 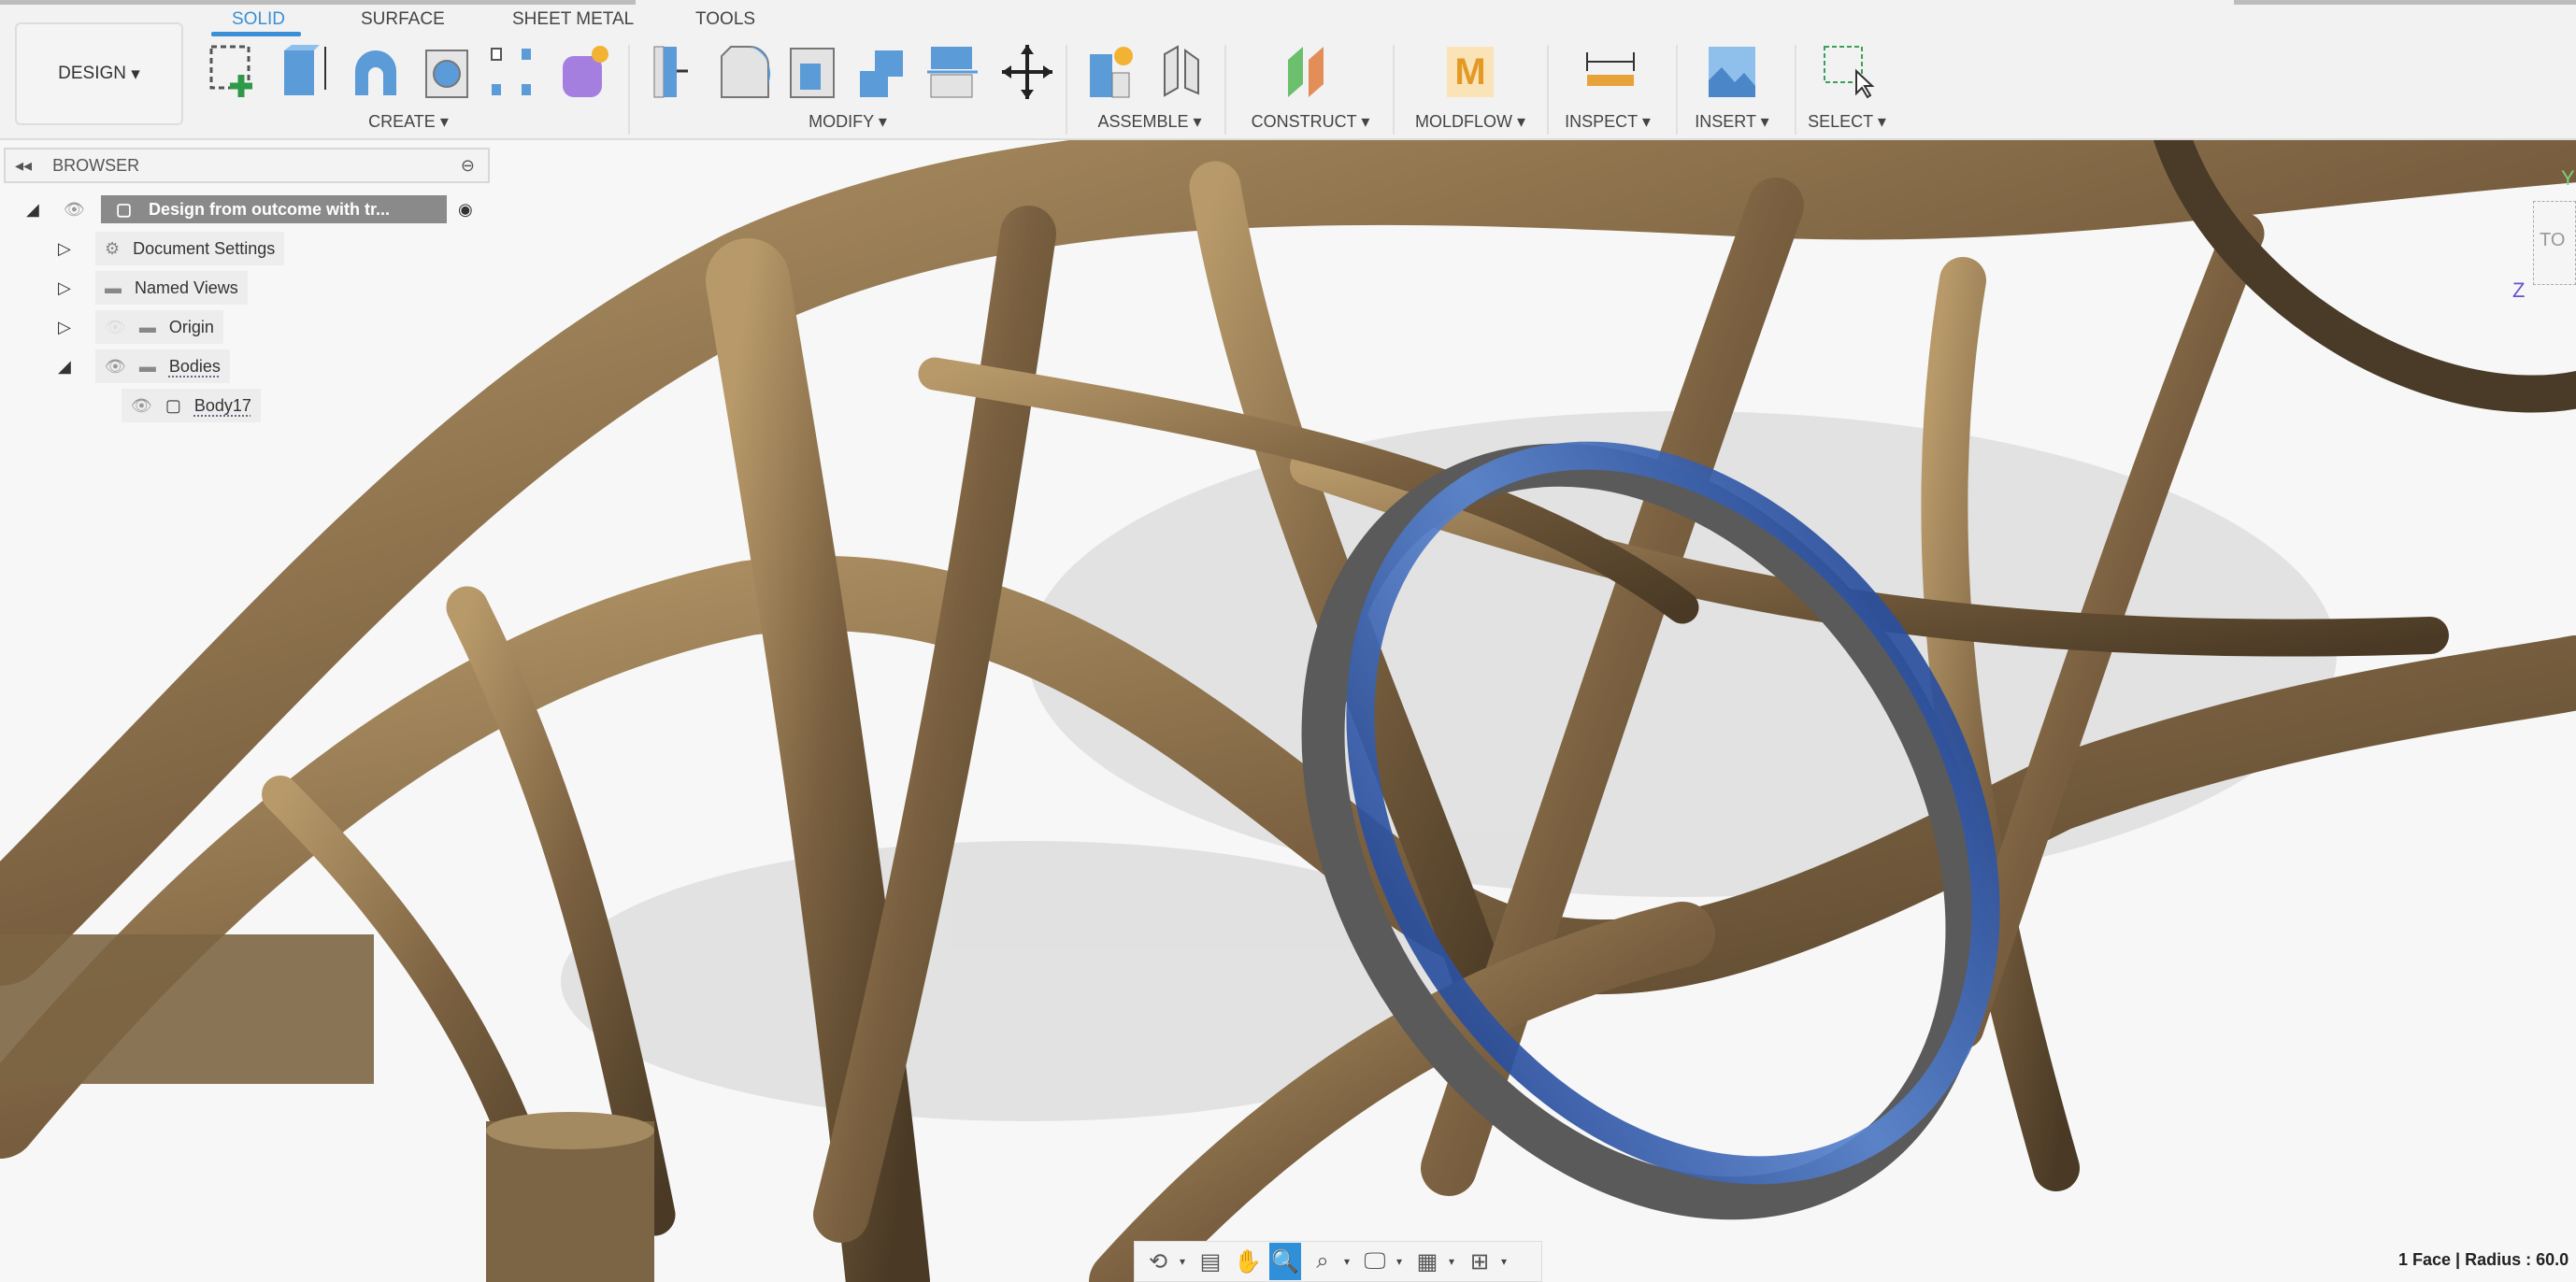 I want to click on display-dropdown: ▾, so click(x=1401, y=1261).